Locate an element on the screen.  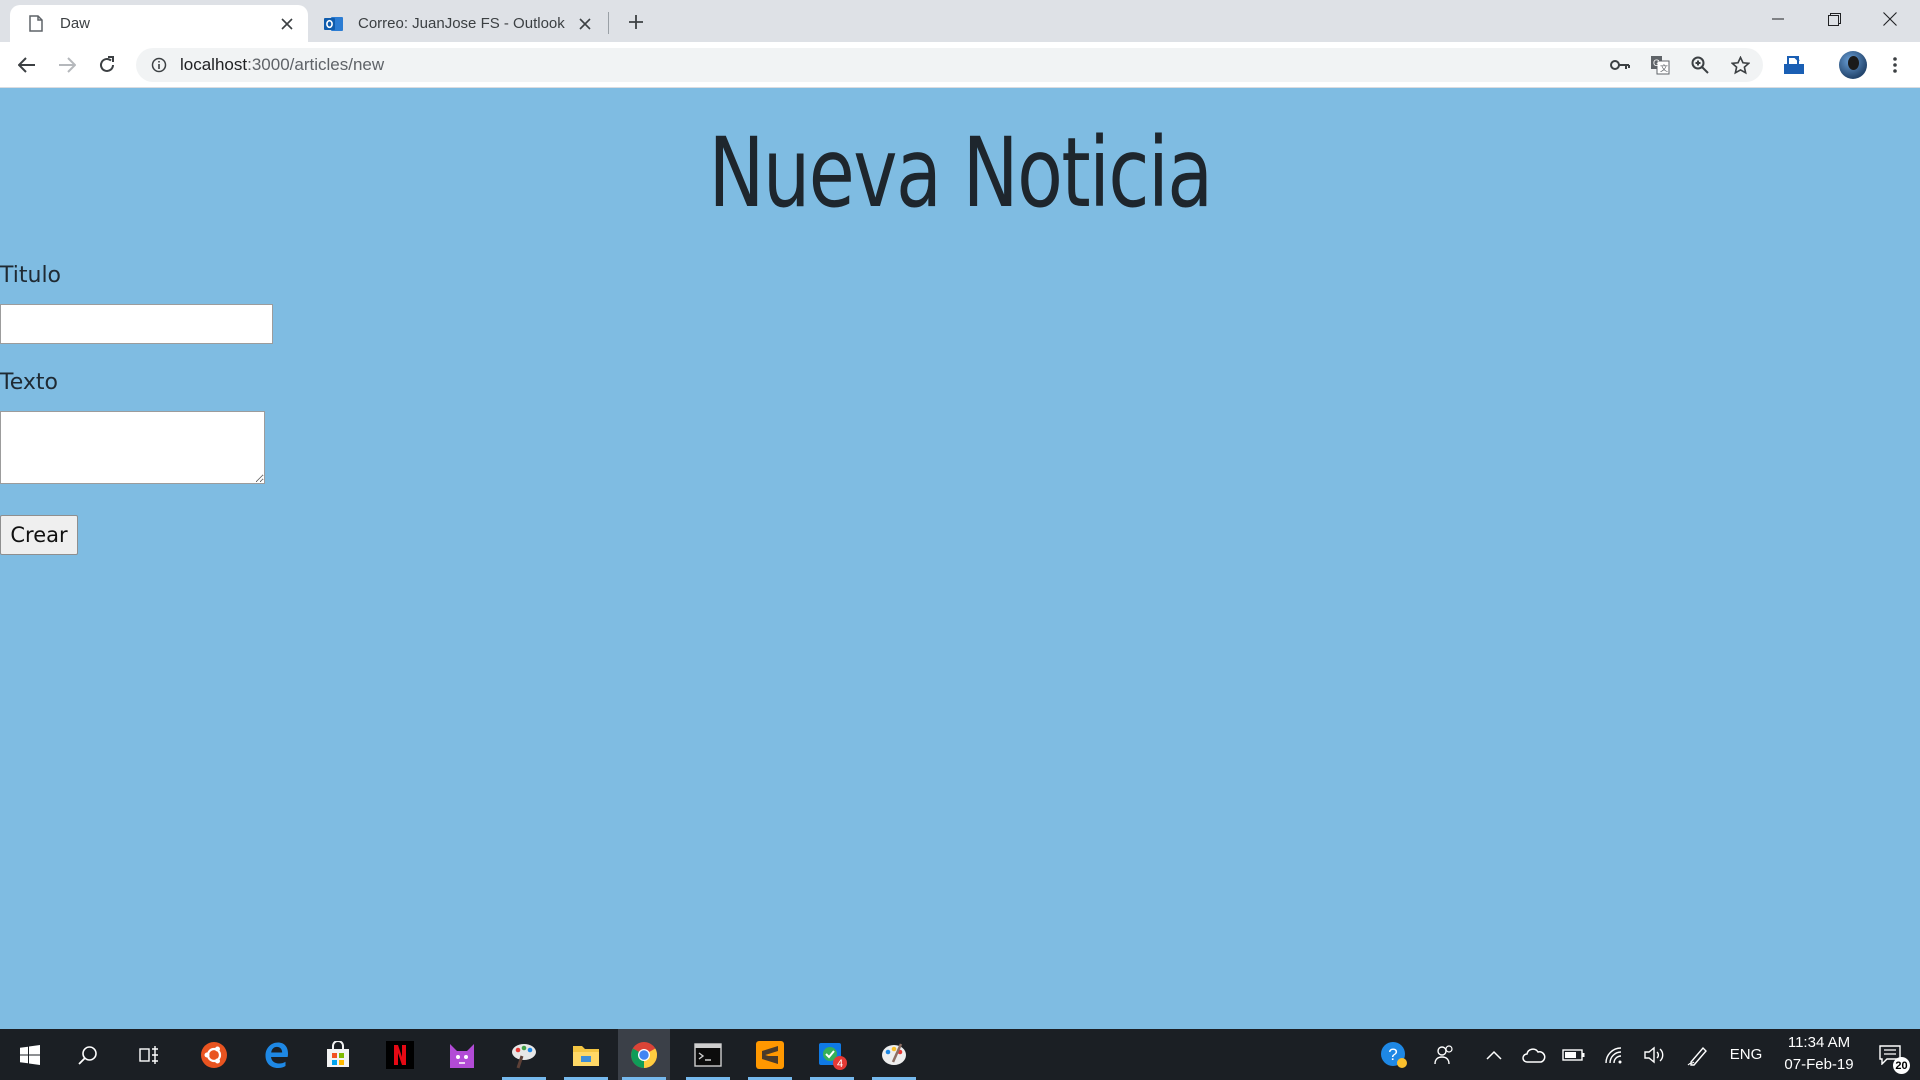
browser-toolbar: localhost:3000/articles/new G文 is located at coordinates (960, 65).